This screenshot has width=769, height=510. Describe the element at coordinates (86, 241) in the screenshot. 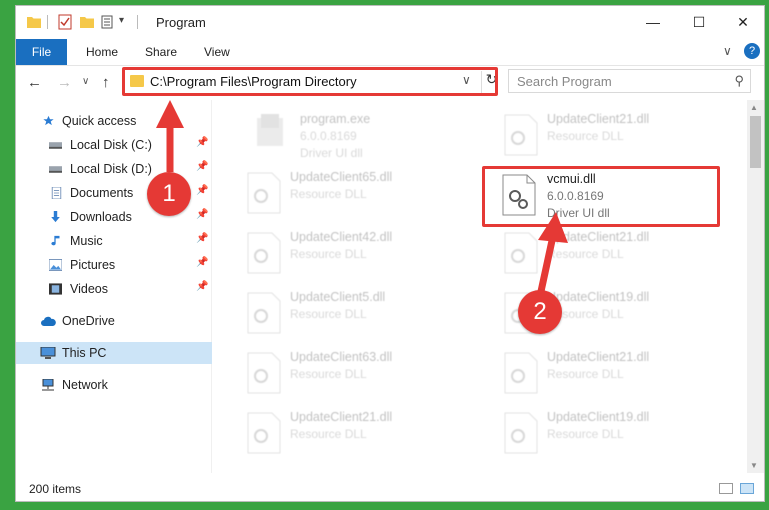

I see `sidebar-item-label: Music` at that location.